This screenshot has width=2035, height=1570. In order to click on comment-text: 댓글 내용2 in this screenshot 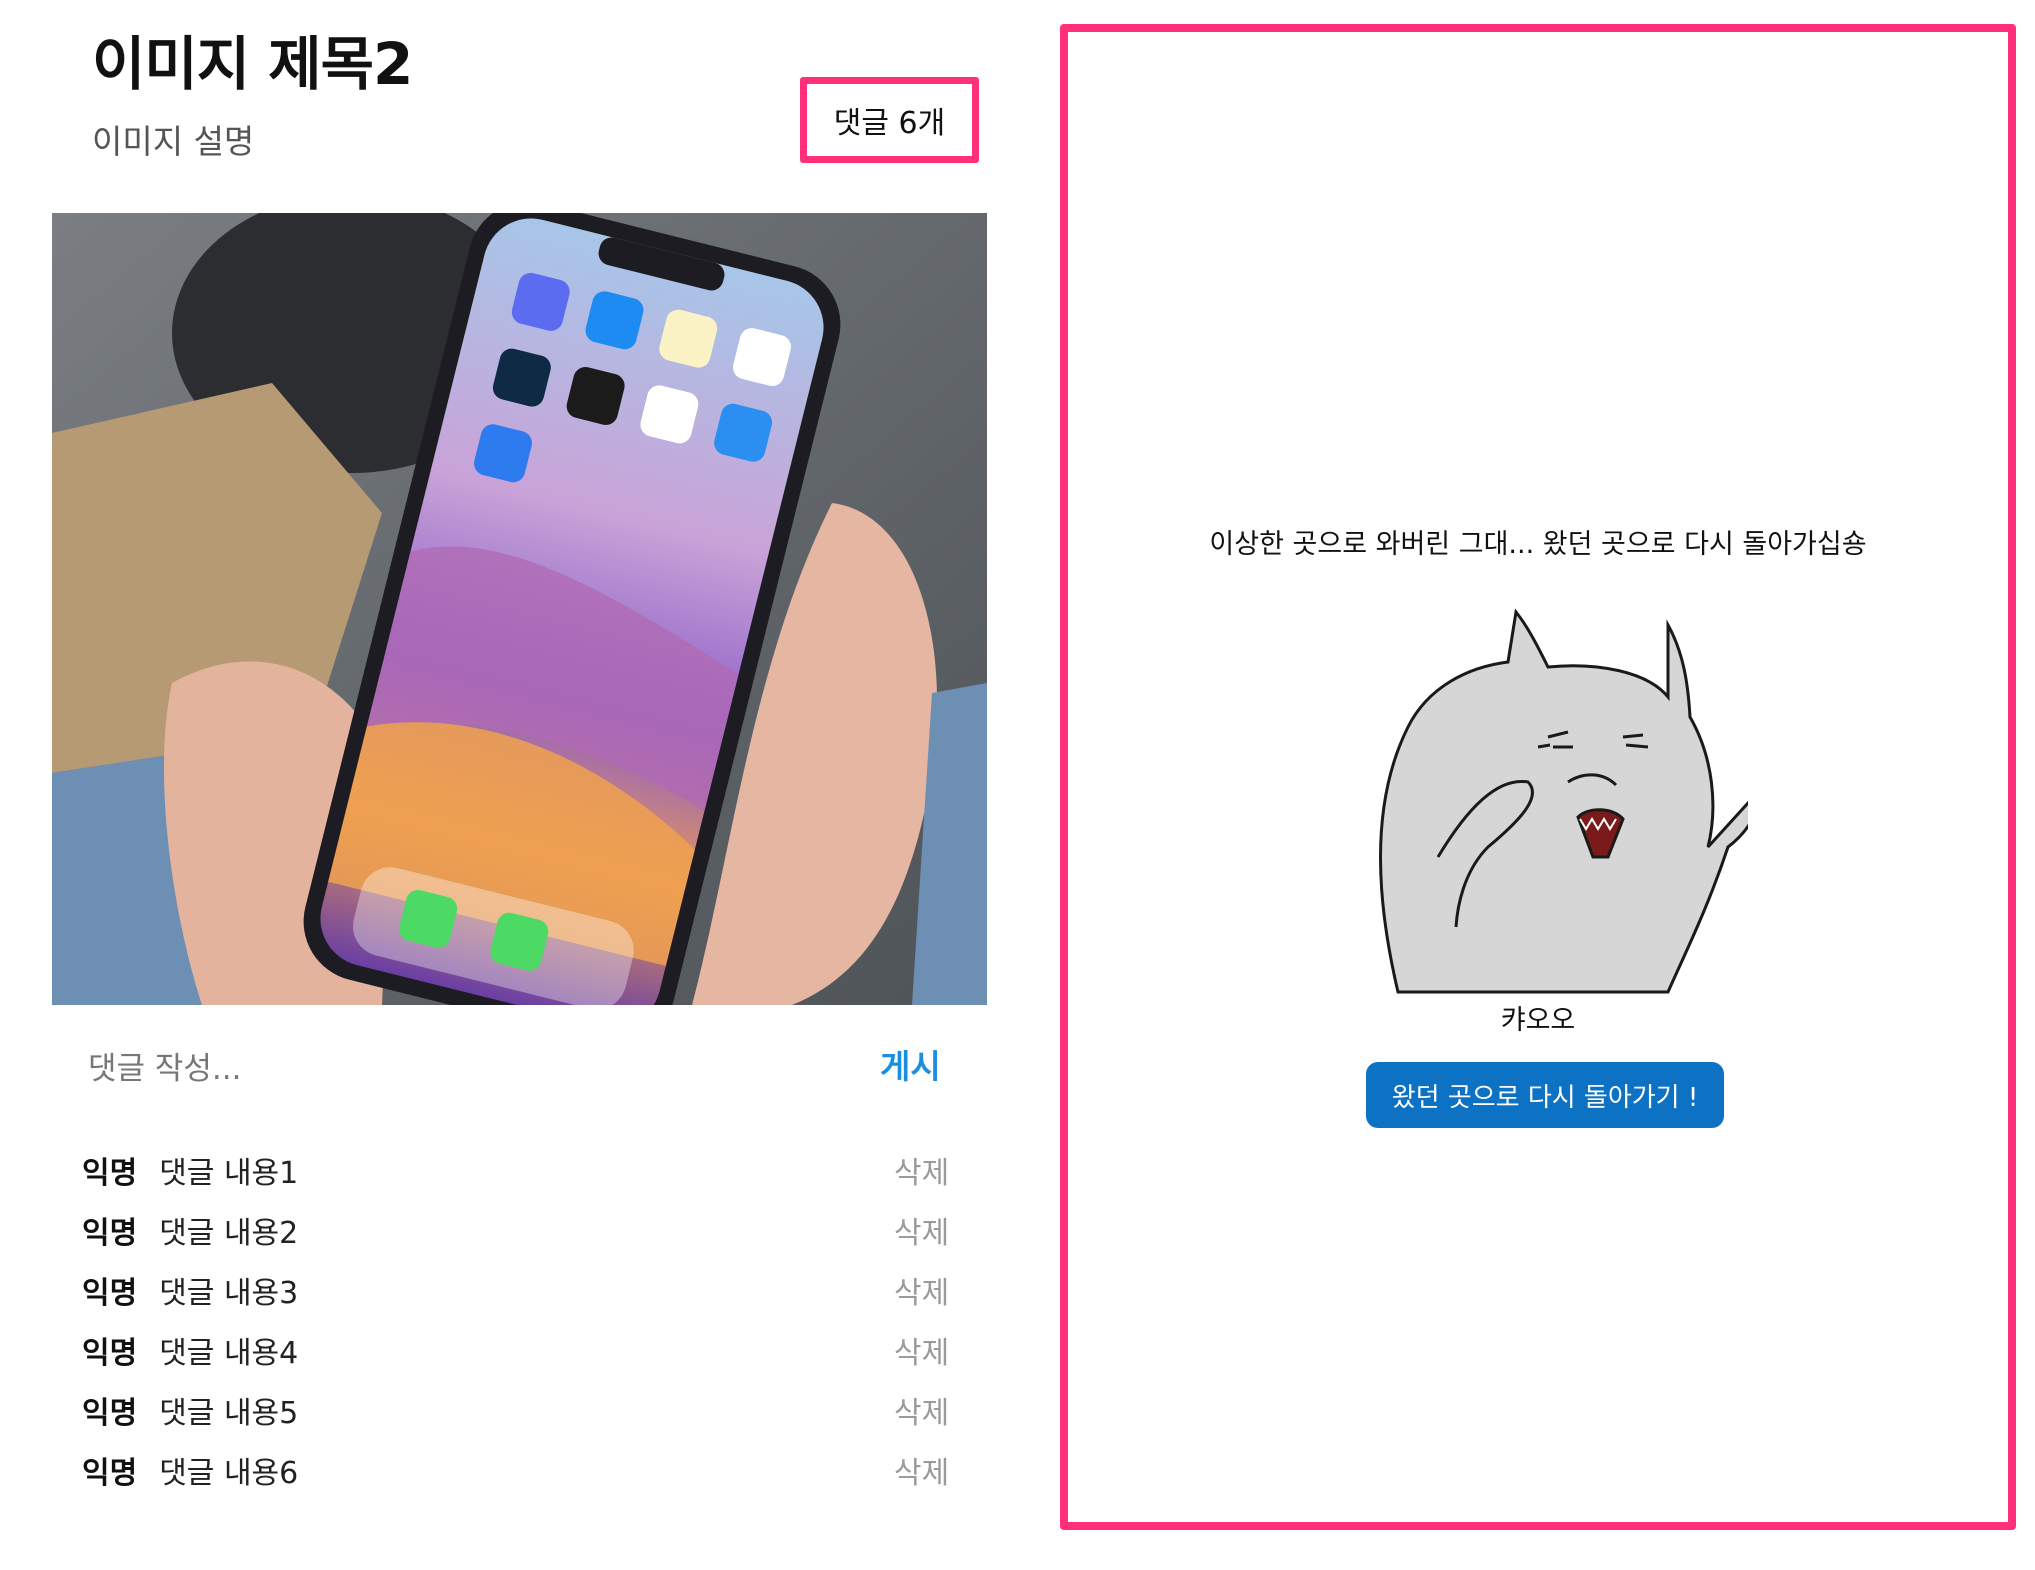, I will do `click(229, 1233)`.